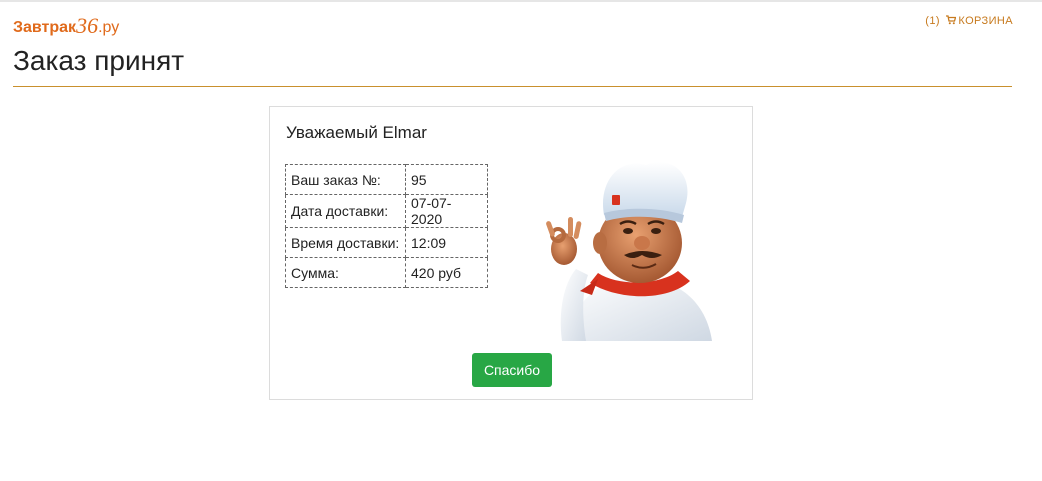 Image resolution: width=1042 pixels, height=481 pixels. Describe the element at coordinates (345, 272) in the screenshot. I see `total-label: Сумма:` at that location.